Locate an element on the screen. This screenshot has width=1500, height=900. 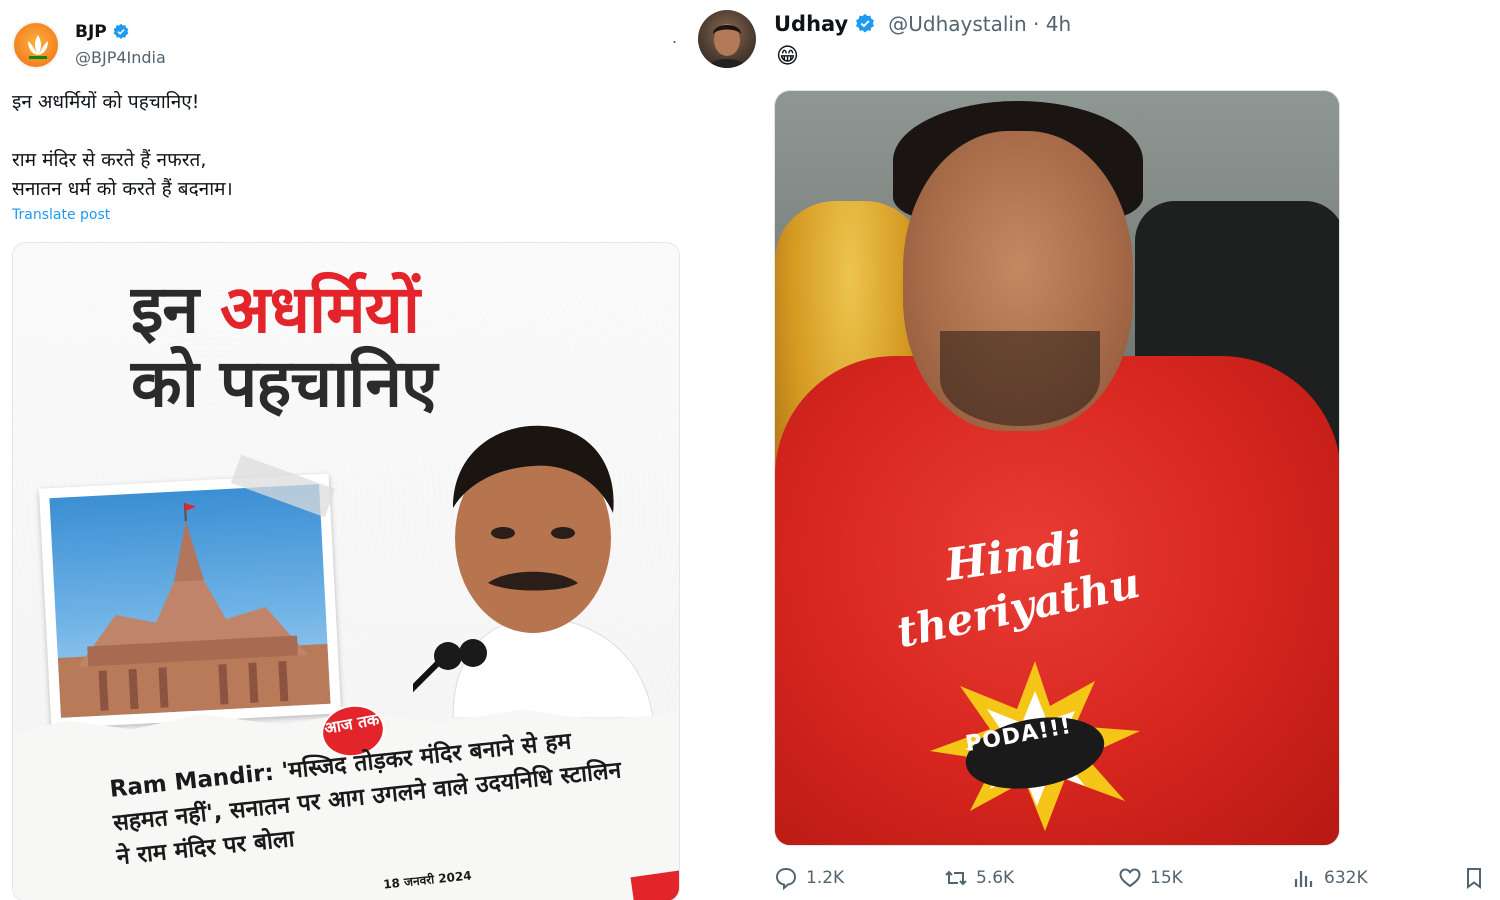
repost-button: 5.6K is located at coordinates (979, 878).